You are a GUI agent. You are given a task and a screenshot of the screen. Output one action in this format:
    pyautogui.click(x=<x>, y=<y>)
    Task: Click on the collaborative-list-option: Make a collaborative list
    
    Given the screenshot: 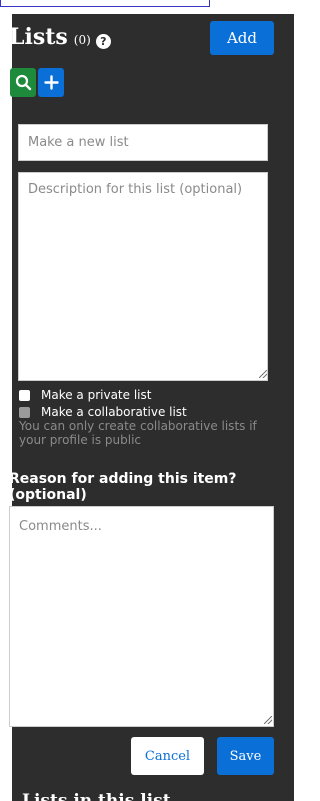 What is the action you would take?
    pyautogui.click(x=103, y=412)
    